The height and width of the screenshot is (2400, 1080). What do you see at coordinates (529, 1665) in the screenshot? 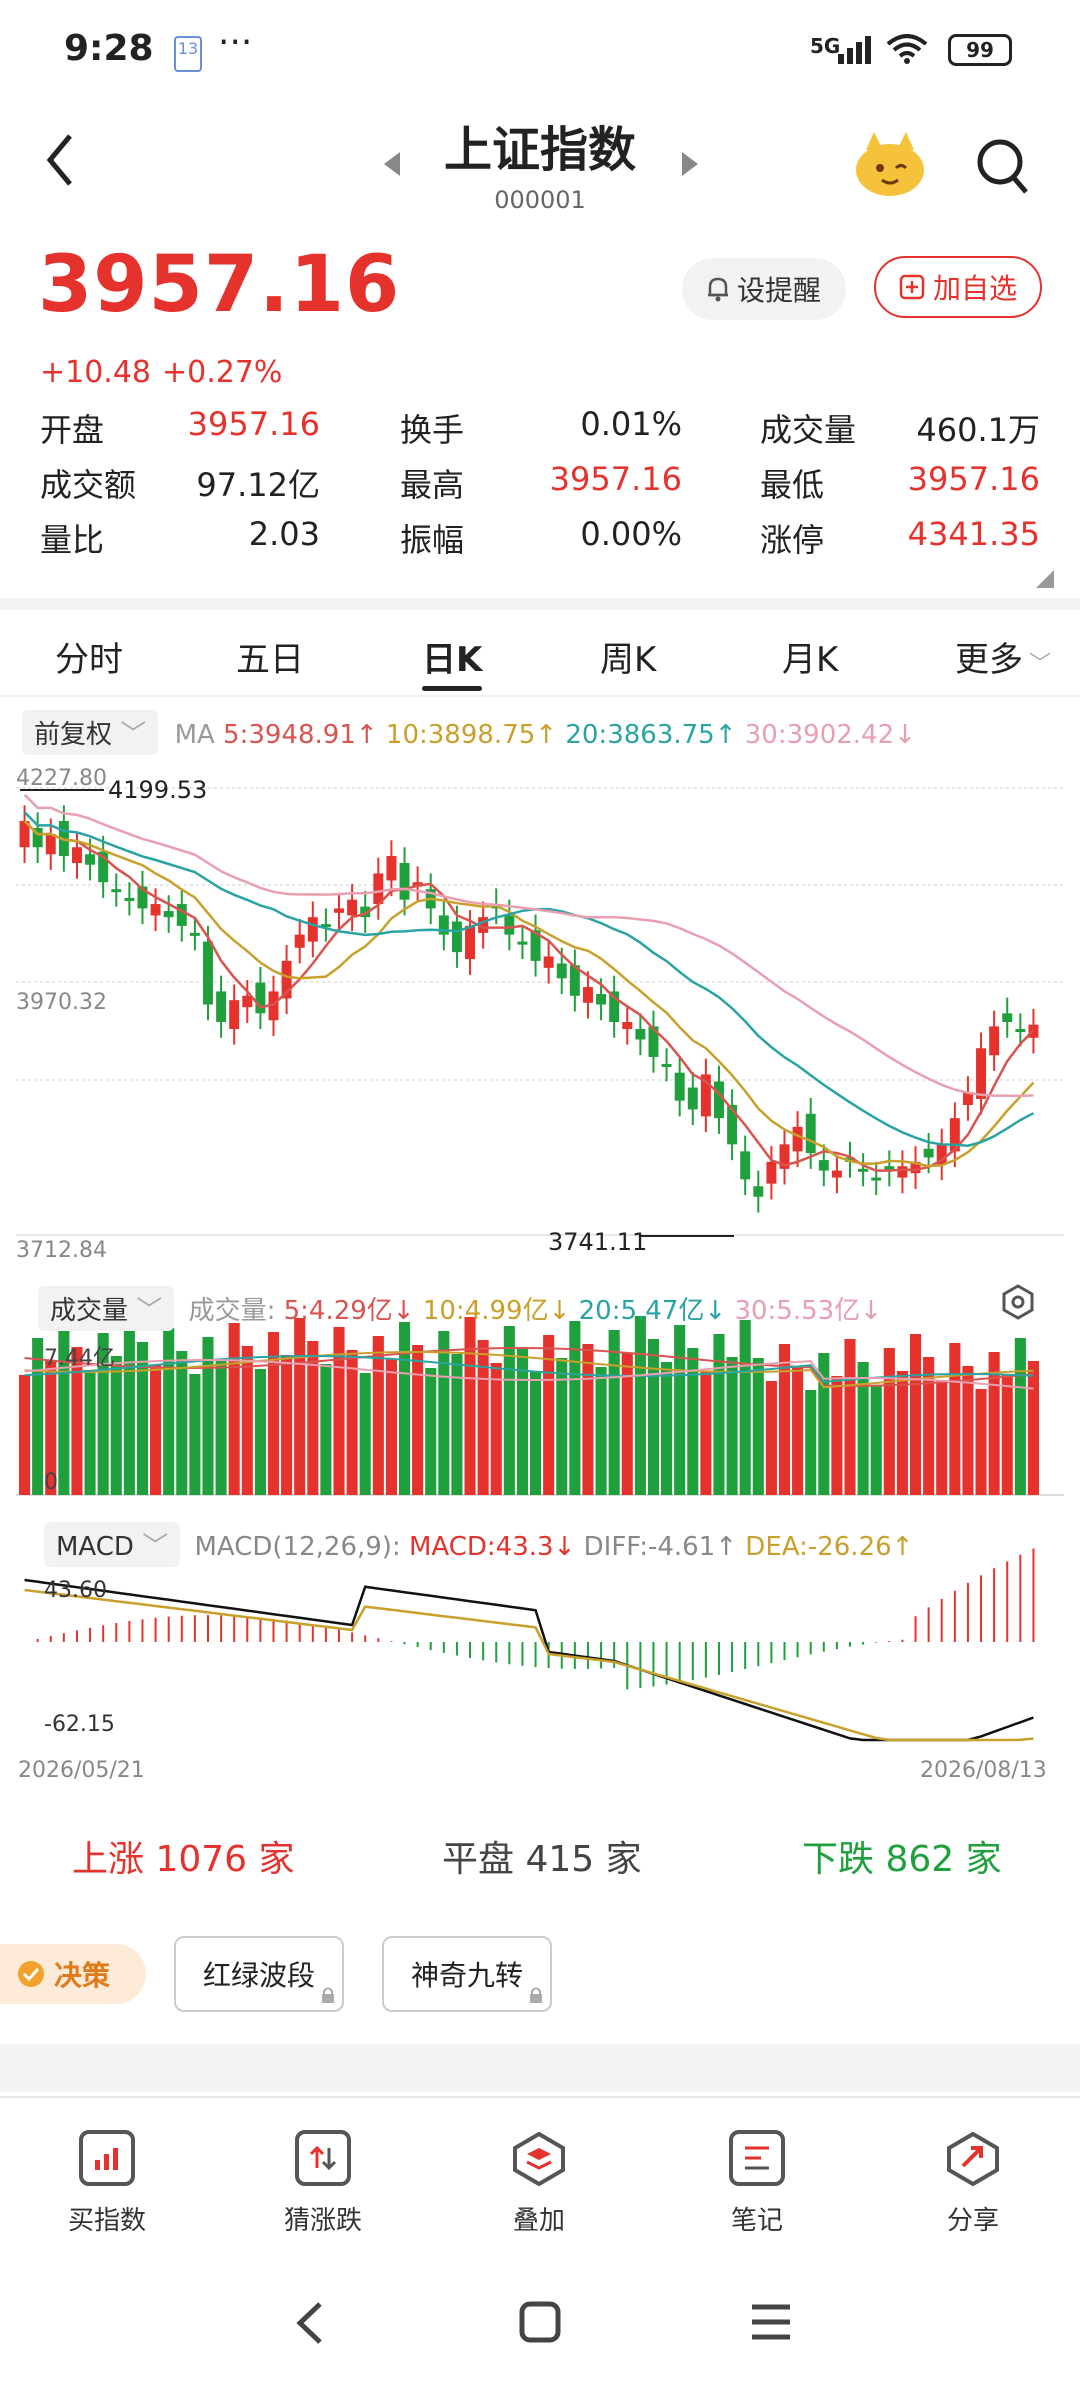
I see `dea-line` at bounding box center [529, 1665].